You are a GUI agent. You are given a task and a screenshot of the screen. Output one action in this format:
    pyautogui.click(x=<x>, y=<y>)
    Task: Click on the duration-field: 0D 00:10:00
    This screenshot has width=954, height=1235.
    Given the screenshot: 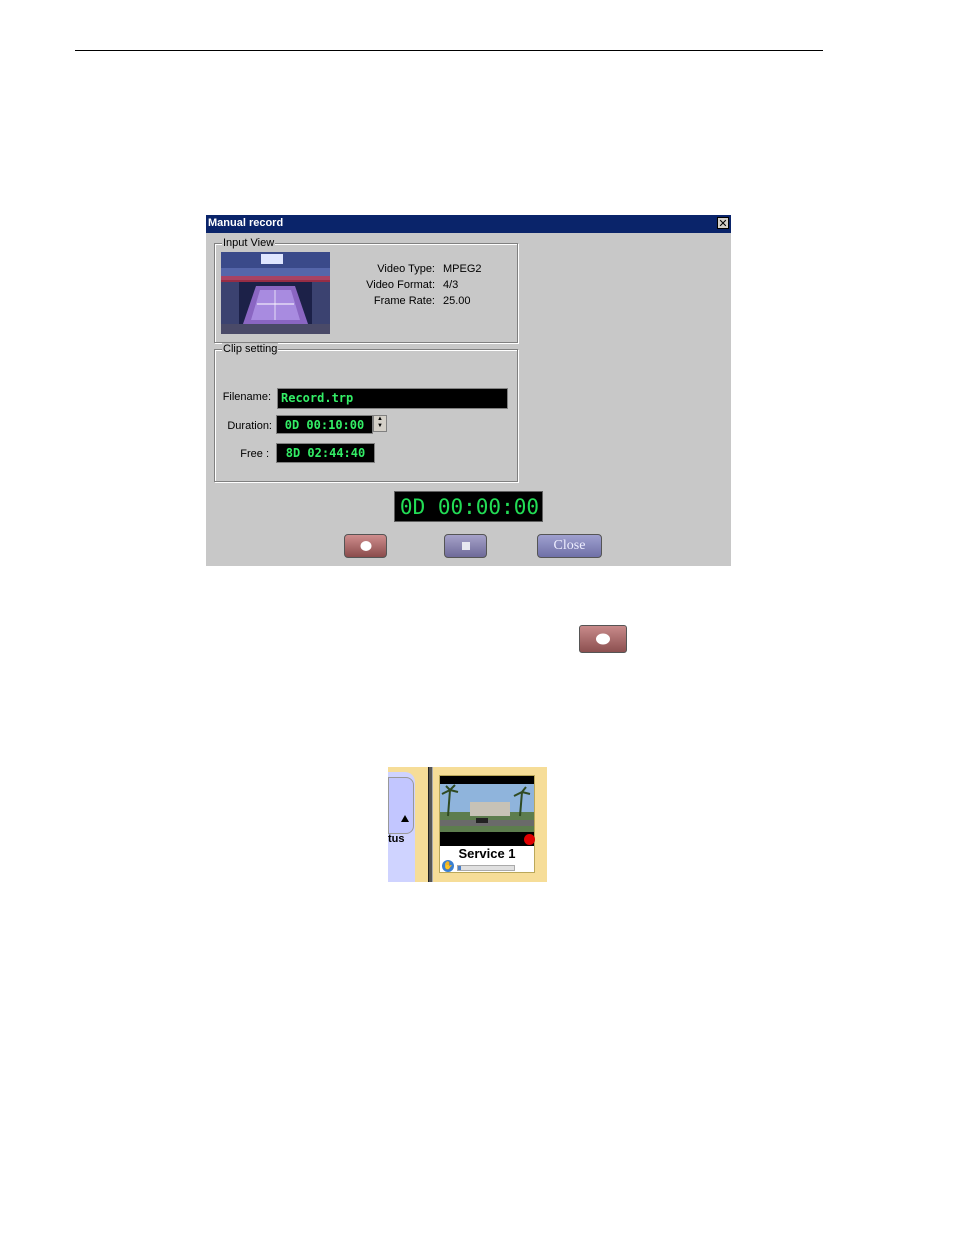 What is the action you would take?
    pyautogui.click(x=324, y=424)
    